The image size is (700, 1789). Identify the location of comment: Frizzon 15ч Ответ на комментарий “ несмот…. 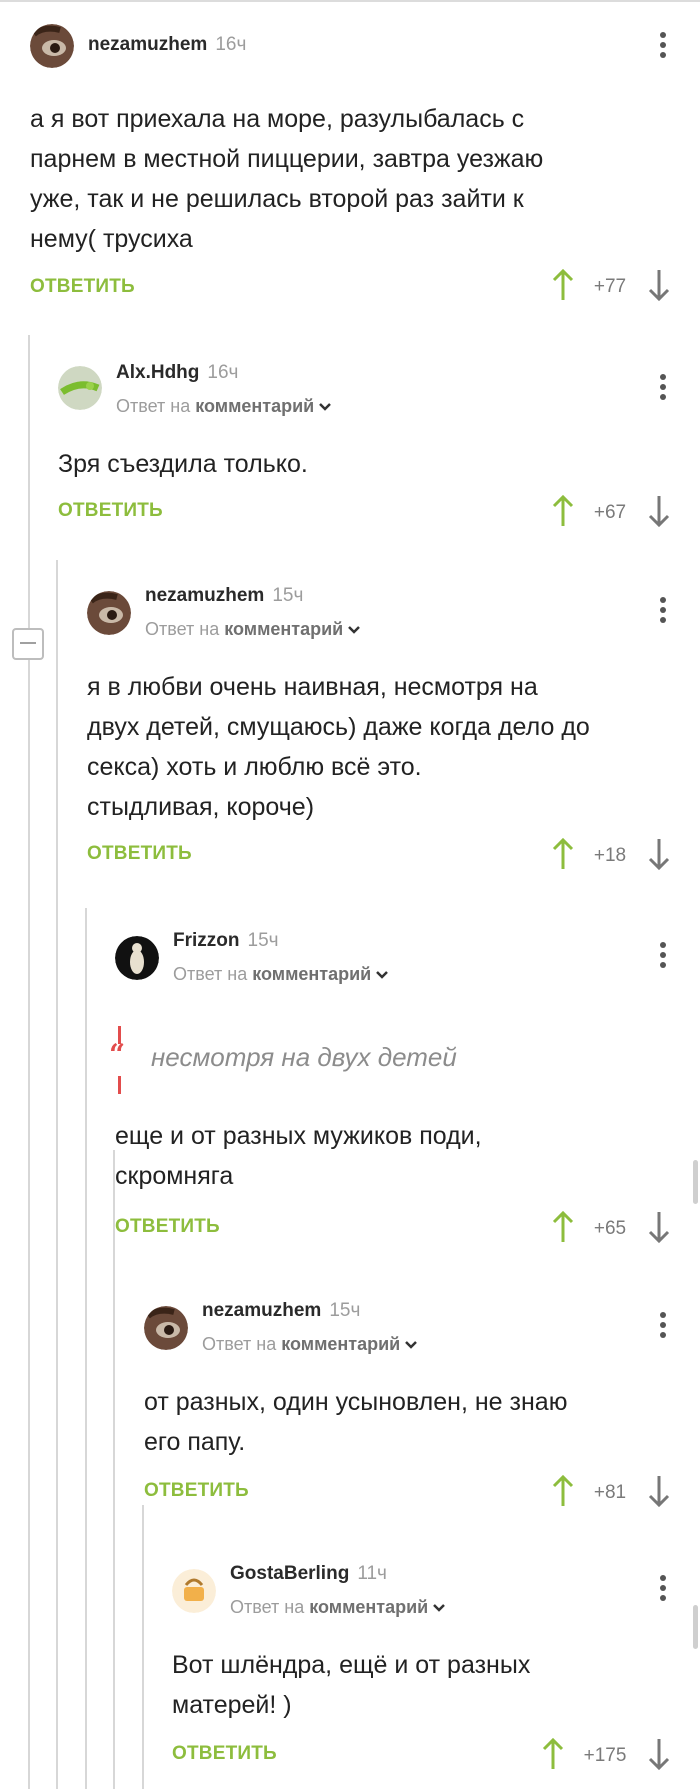
(394, 1090).